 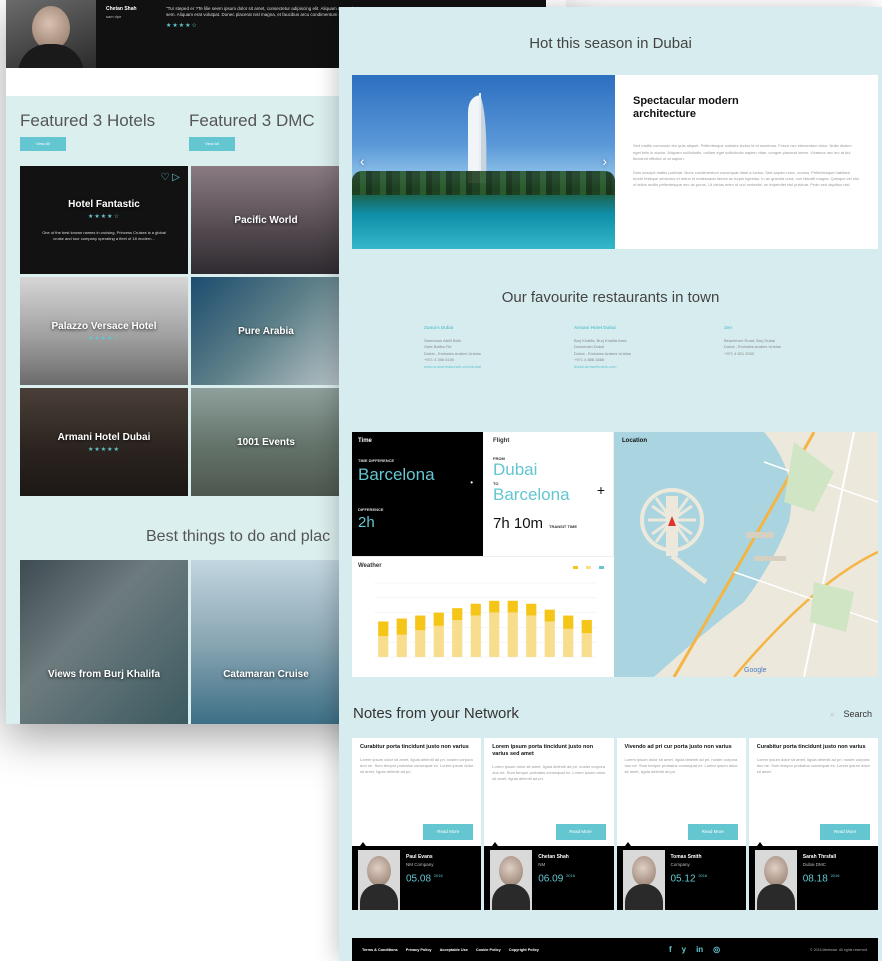 What do you see at coordinates (542, 864) in the screenshot?
I see `note-author-company: NM` at bounding box center [542, 864].